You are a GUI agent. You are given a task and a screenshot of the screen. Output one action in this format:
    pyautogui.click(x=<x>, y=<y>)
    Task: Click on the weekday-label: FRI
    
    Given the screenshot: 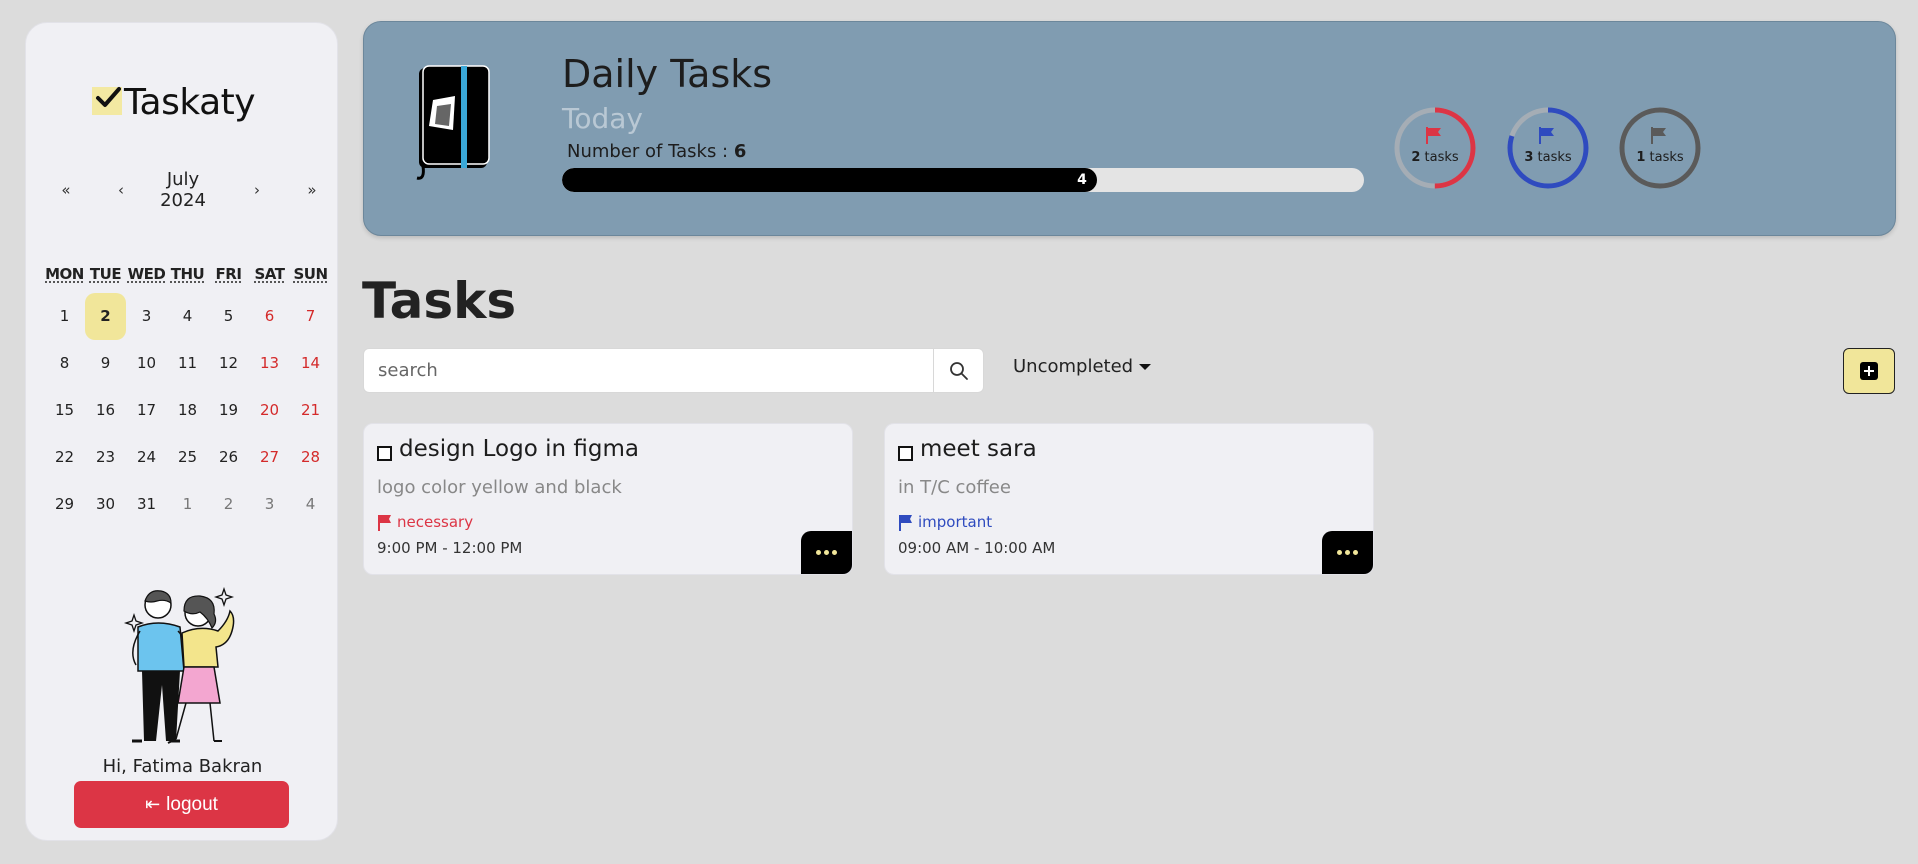 What is the action you would take?
    pyautogui.click(x=228, y=274)
    